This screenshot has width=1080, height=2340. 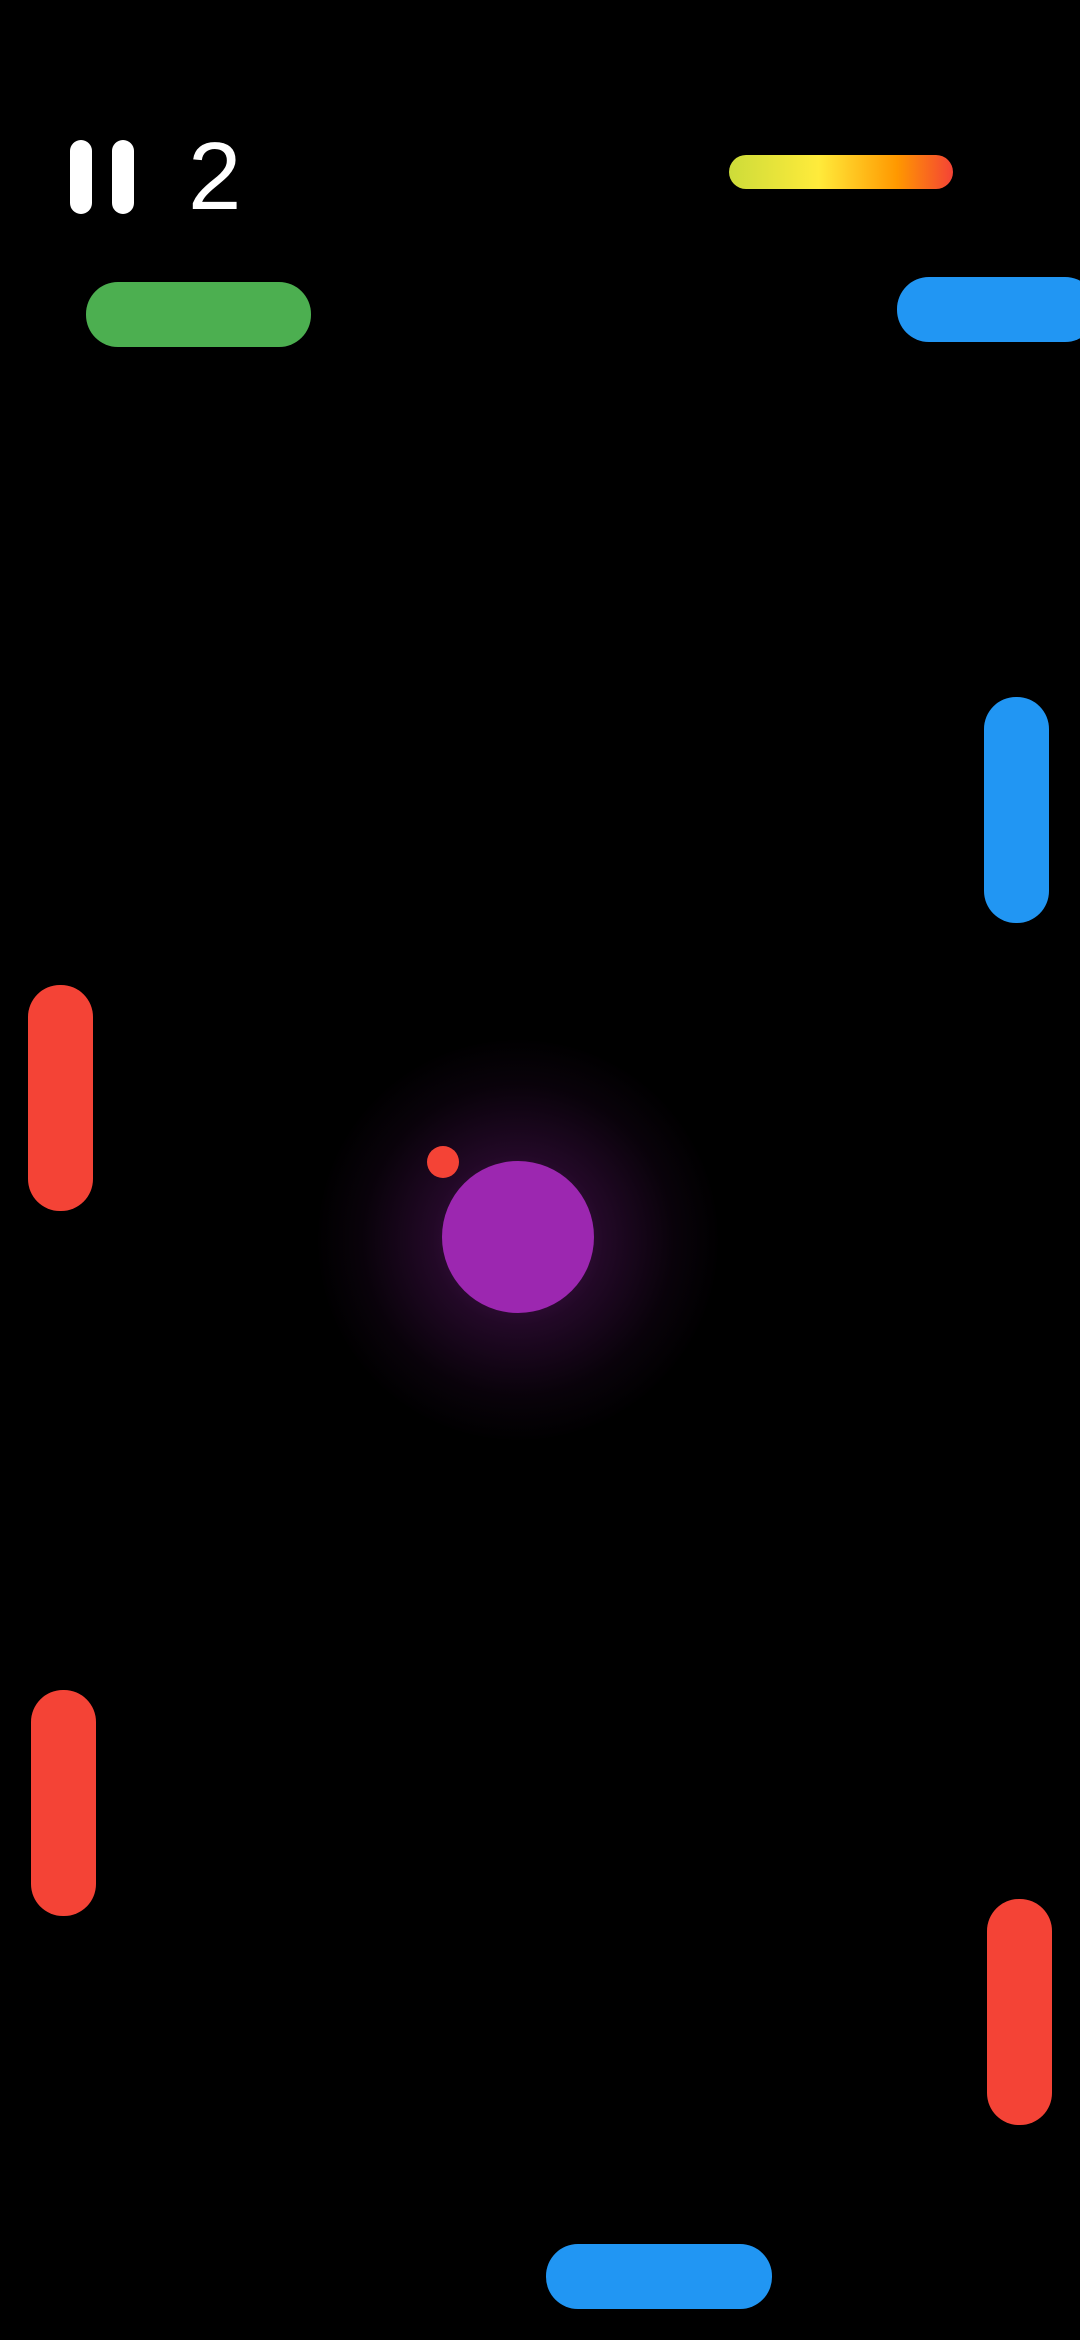 What do you see at coordinates (659, 2276) in the screenshot?
I see `paddle-bottom-blue` at bounding box center [659, 2276].